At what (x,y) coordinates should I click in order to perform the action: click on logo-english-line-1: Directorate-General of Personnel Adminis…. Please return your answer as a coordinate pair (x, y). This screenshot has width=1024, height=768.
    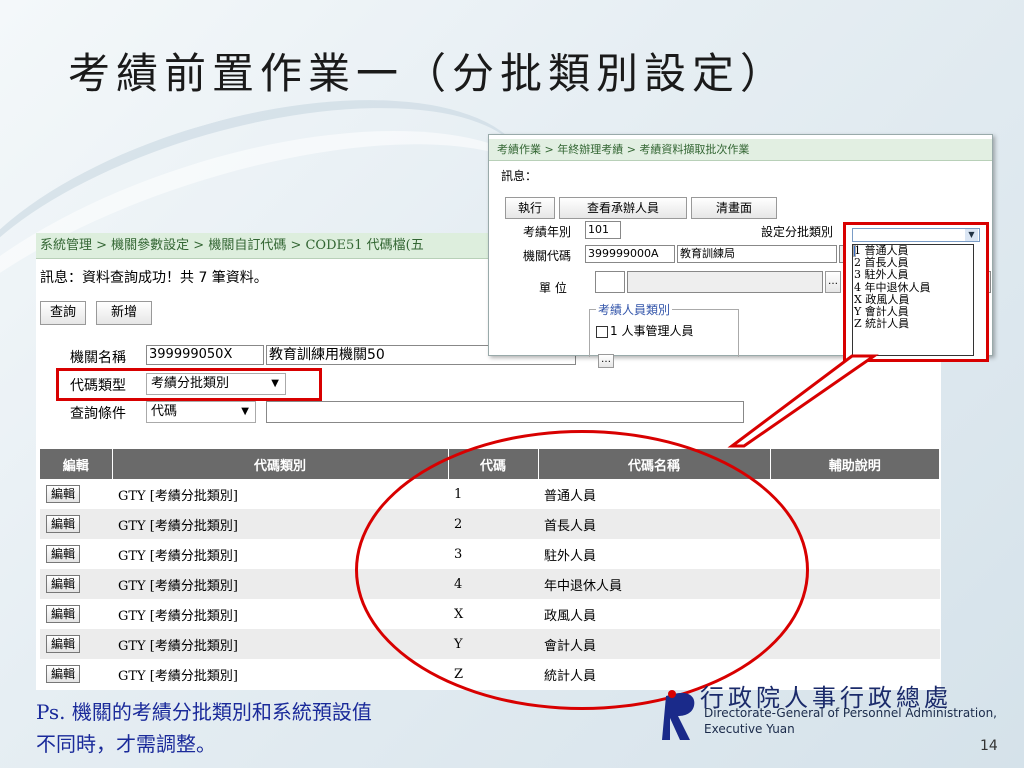
    Looking at the image, I should click on (850, 713).